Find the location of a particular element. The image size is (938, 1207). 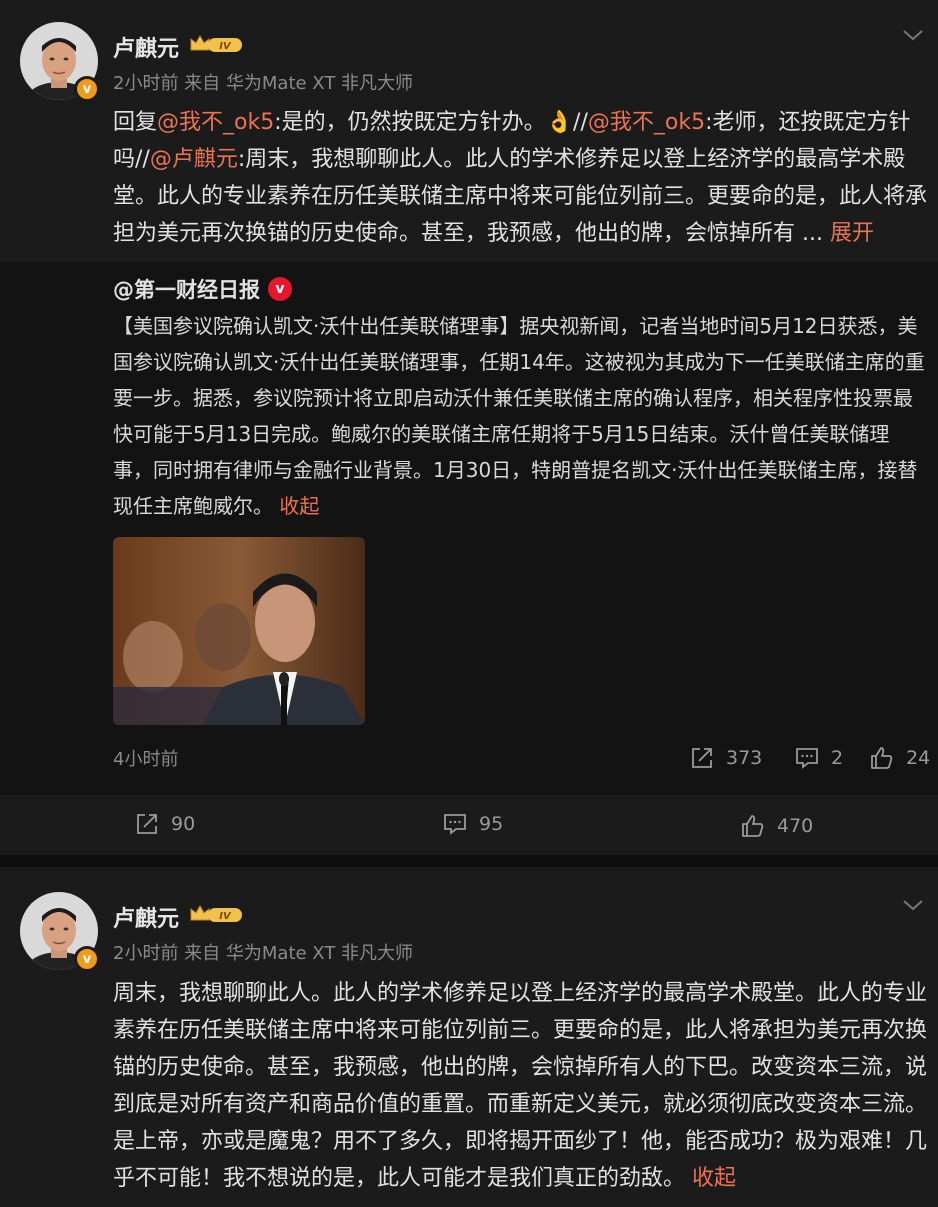

count-label: 2 is located at coordinates (837, 758).